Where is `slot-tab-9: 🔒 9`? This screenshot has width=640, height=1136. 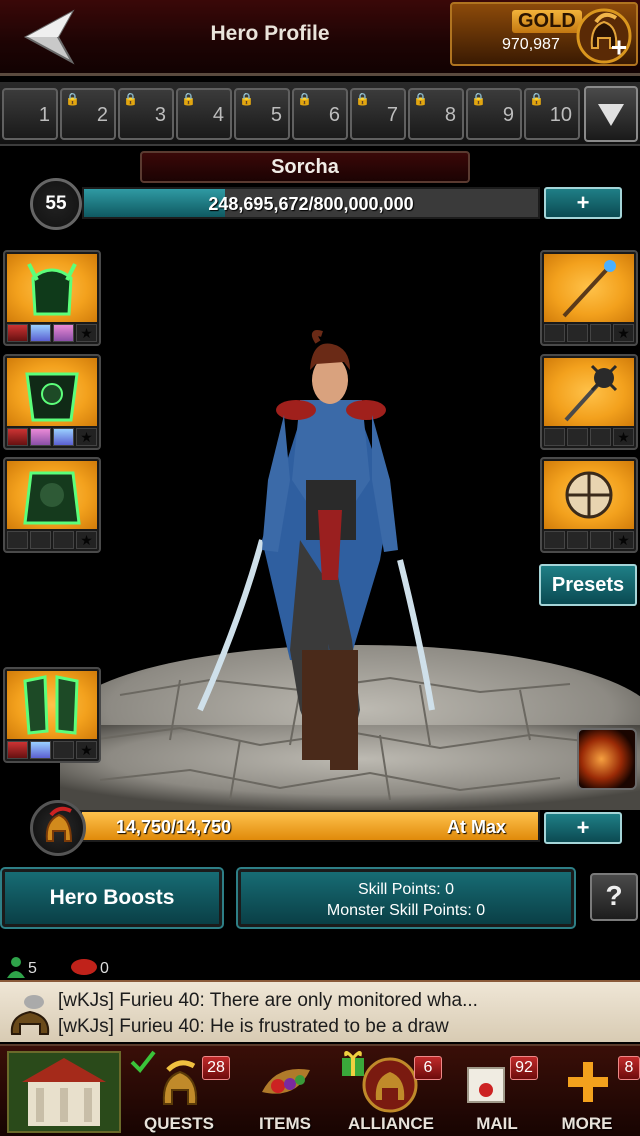
slot-tab-9: 🔒 9 is located at coordinates (494, 114).